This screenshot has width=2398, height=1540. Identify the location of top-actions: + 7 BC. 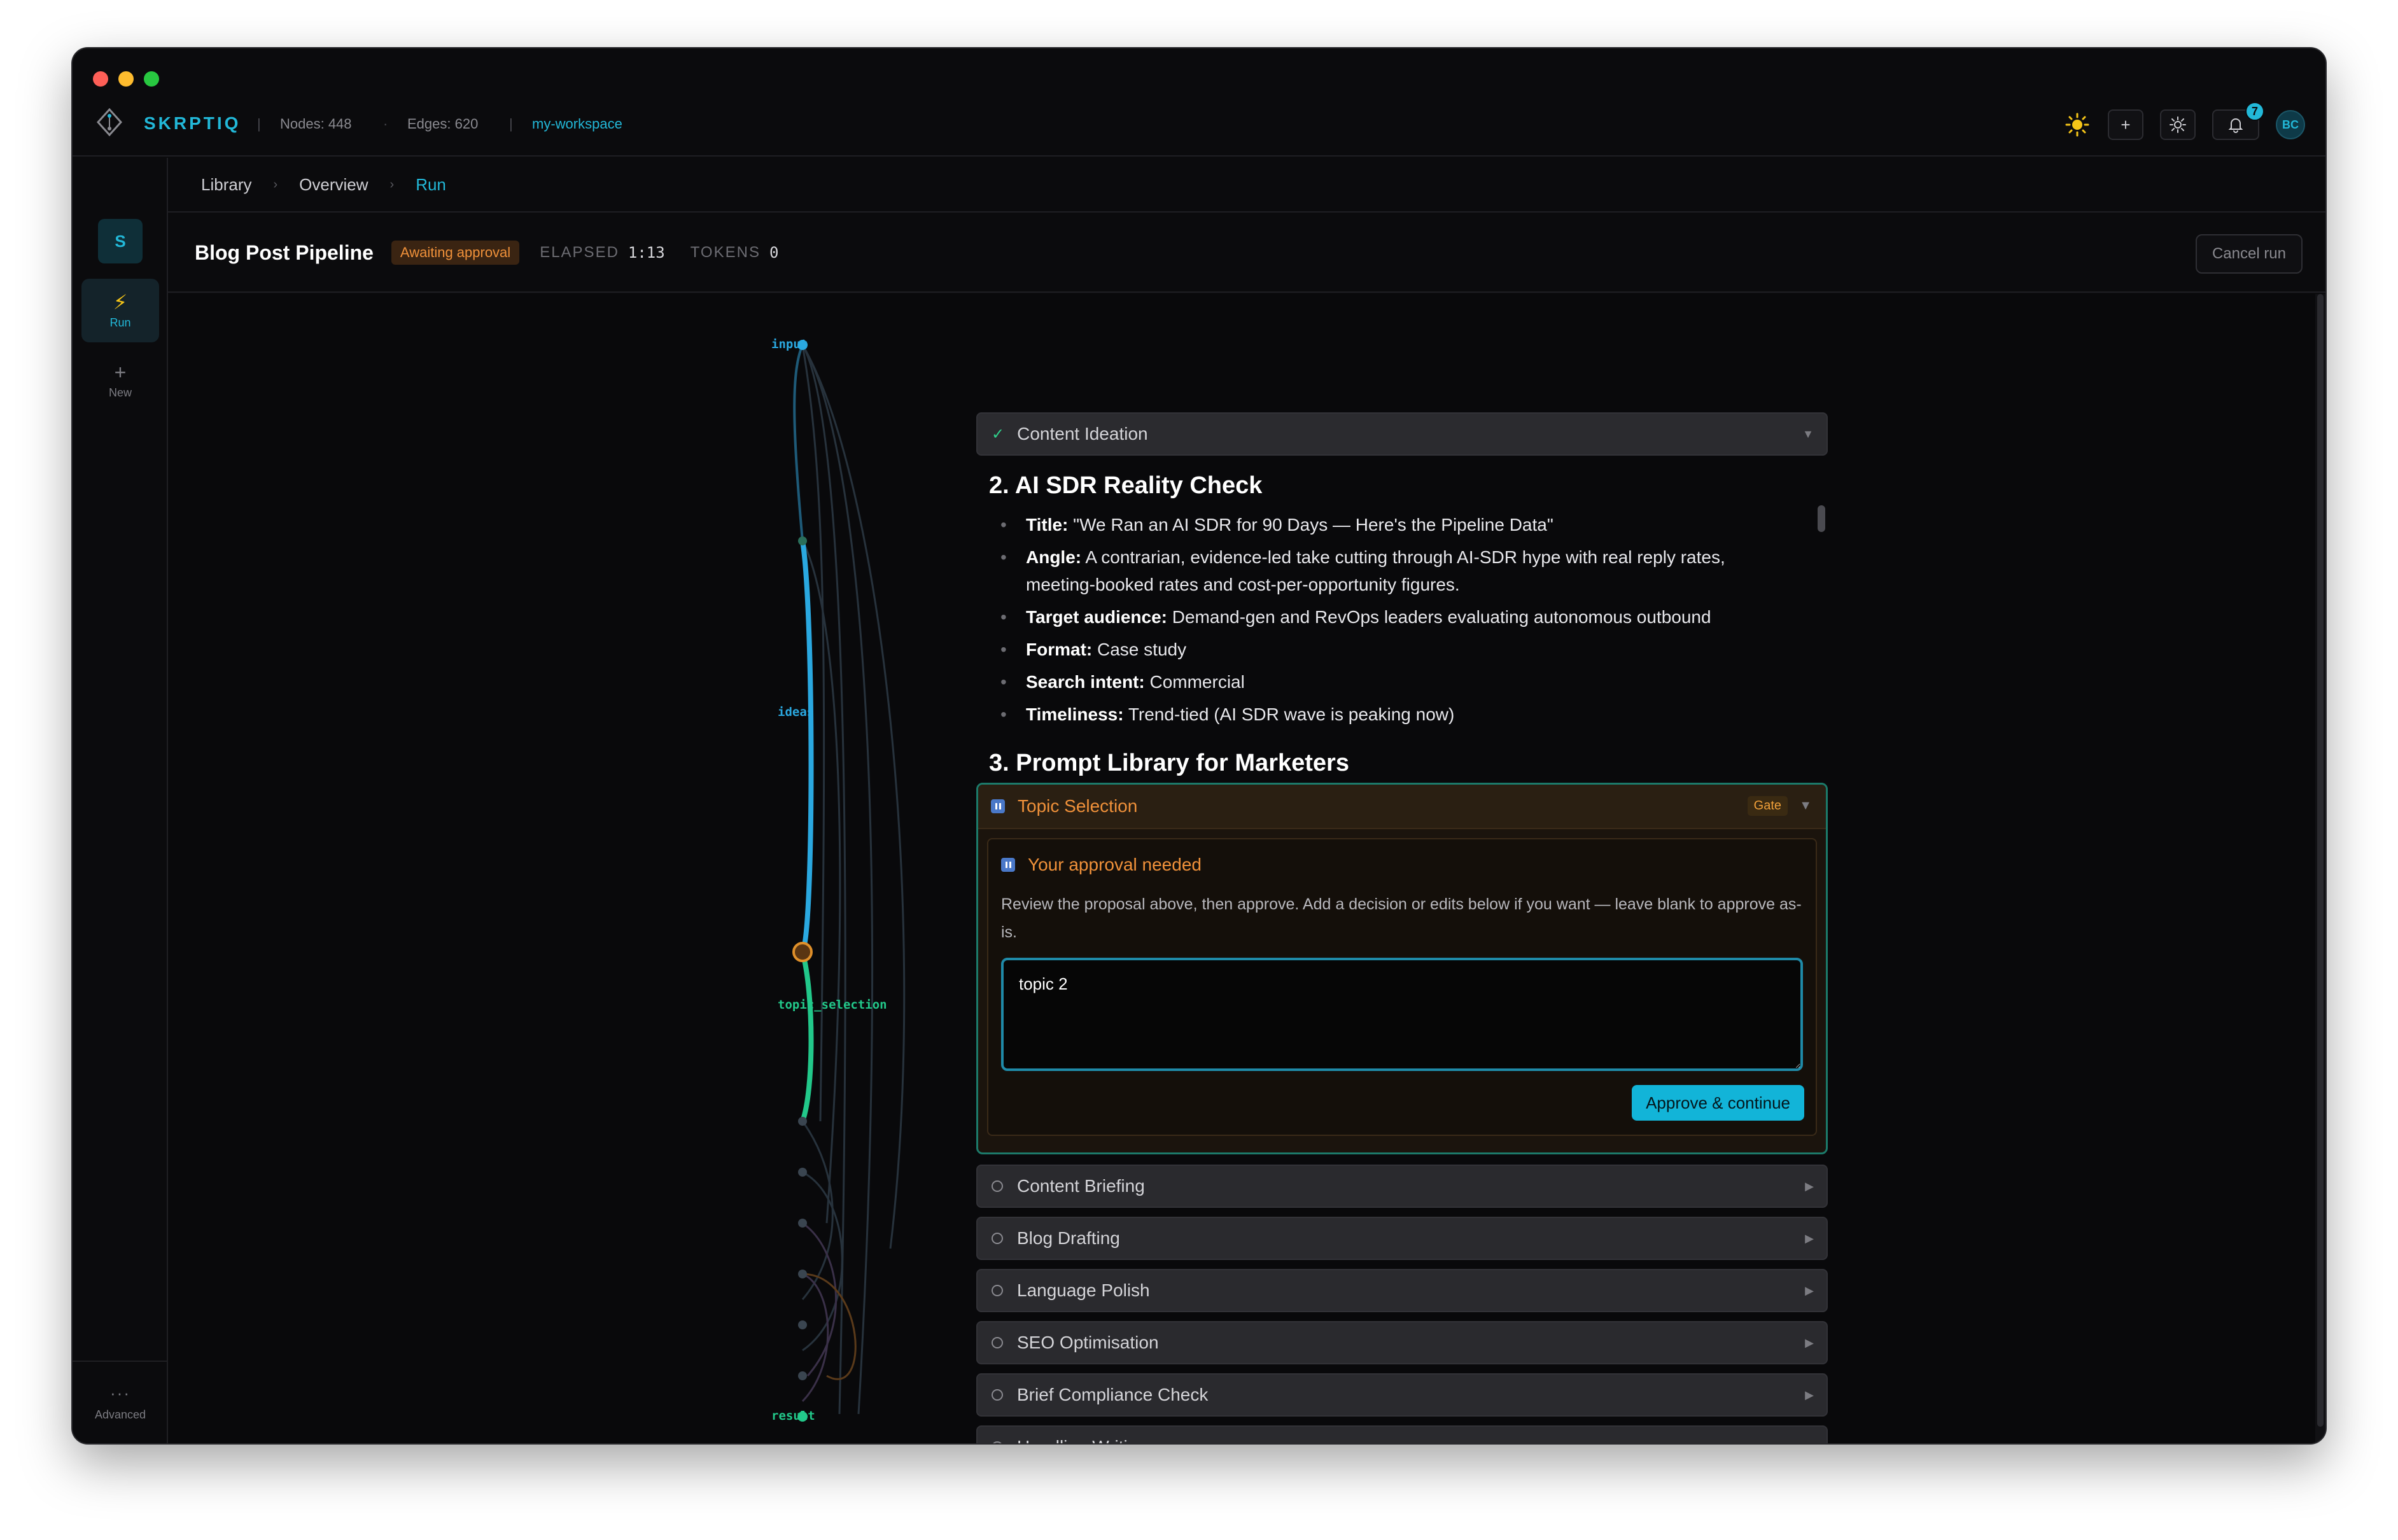
(2184, 121).